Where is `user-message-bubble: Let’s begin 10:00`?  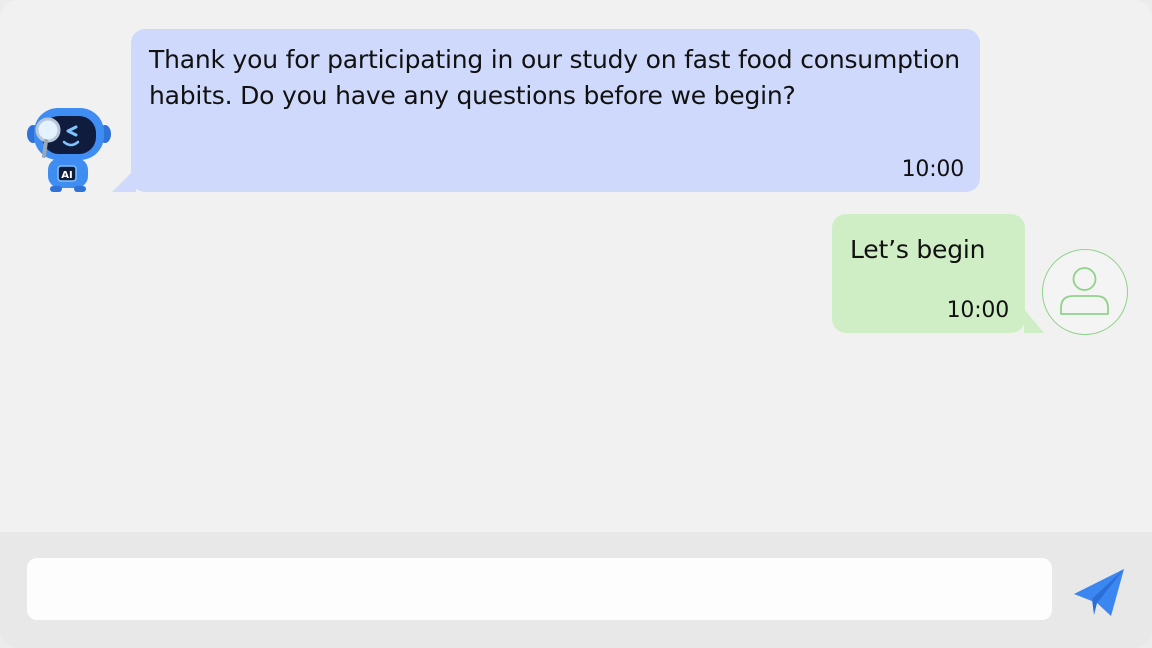
user-message-bubble: Let’s begin 10:00 is located at coordinates (928, 273).